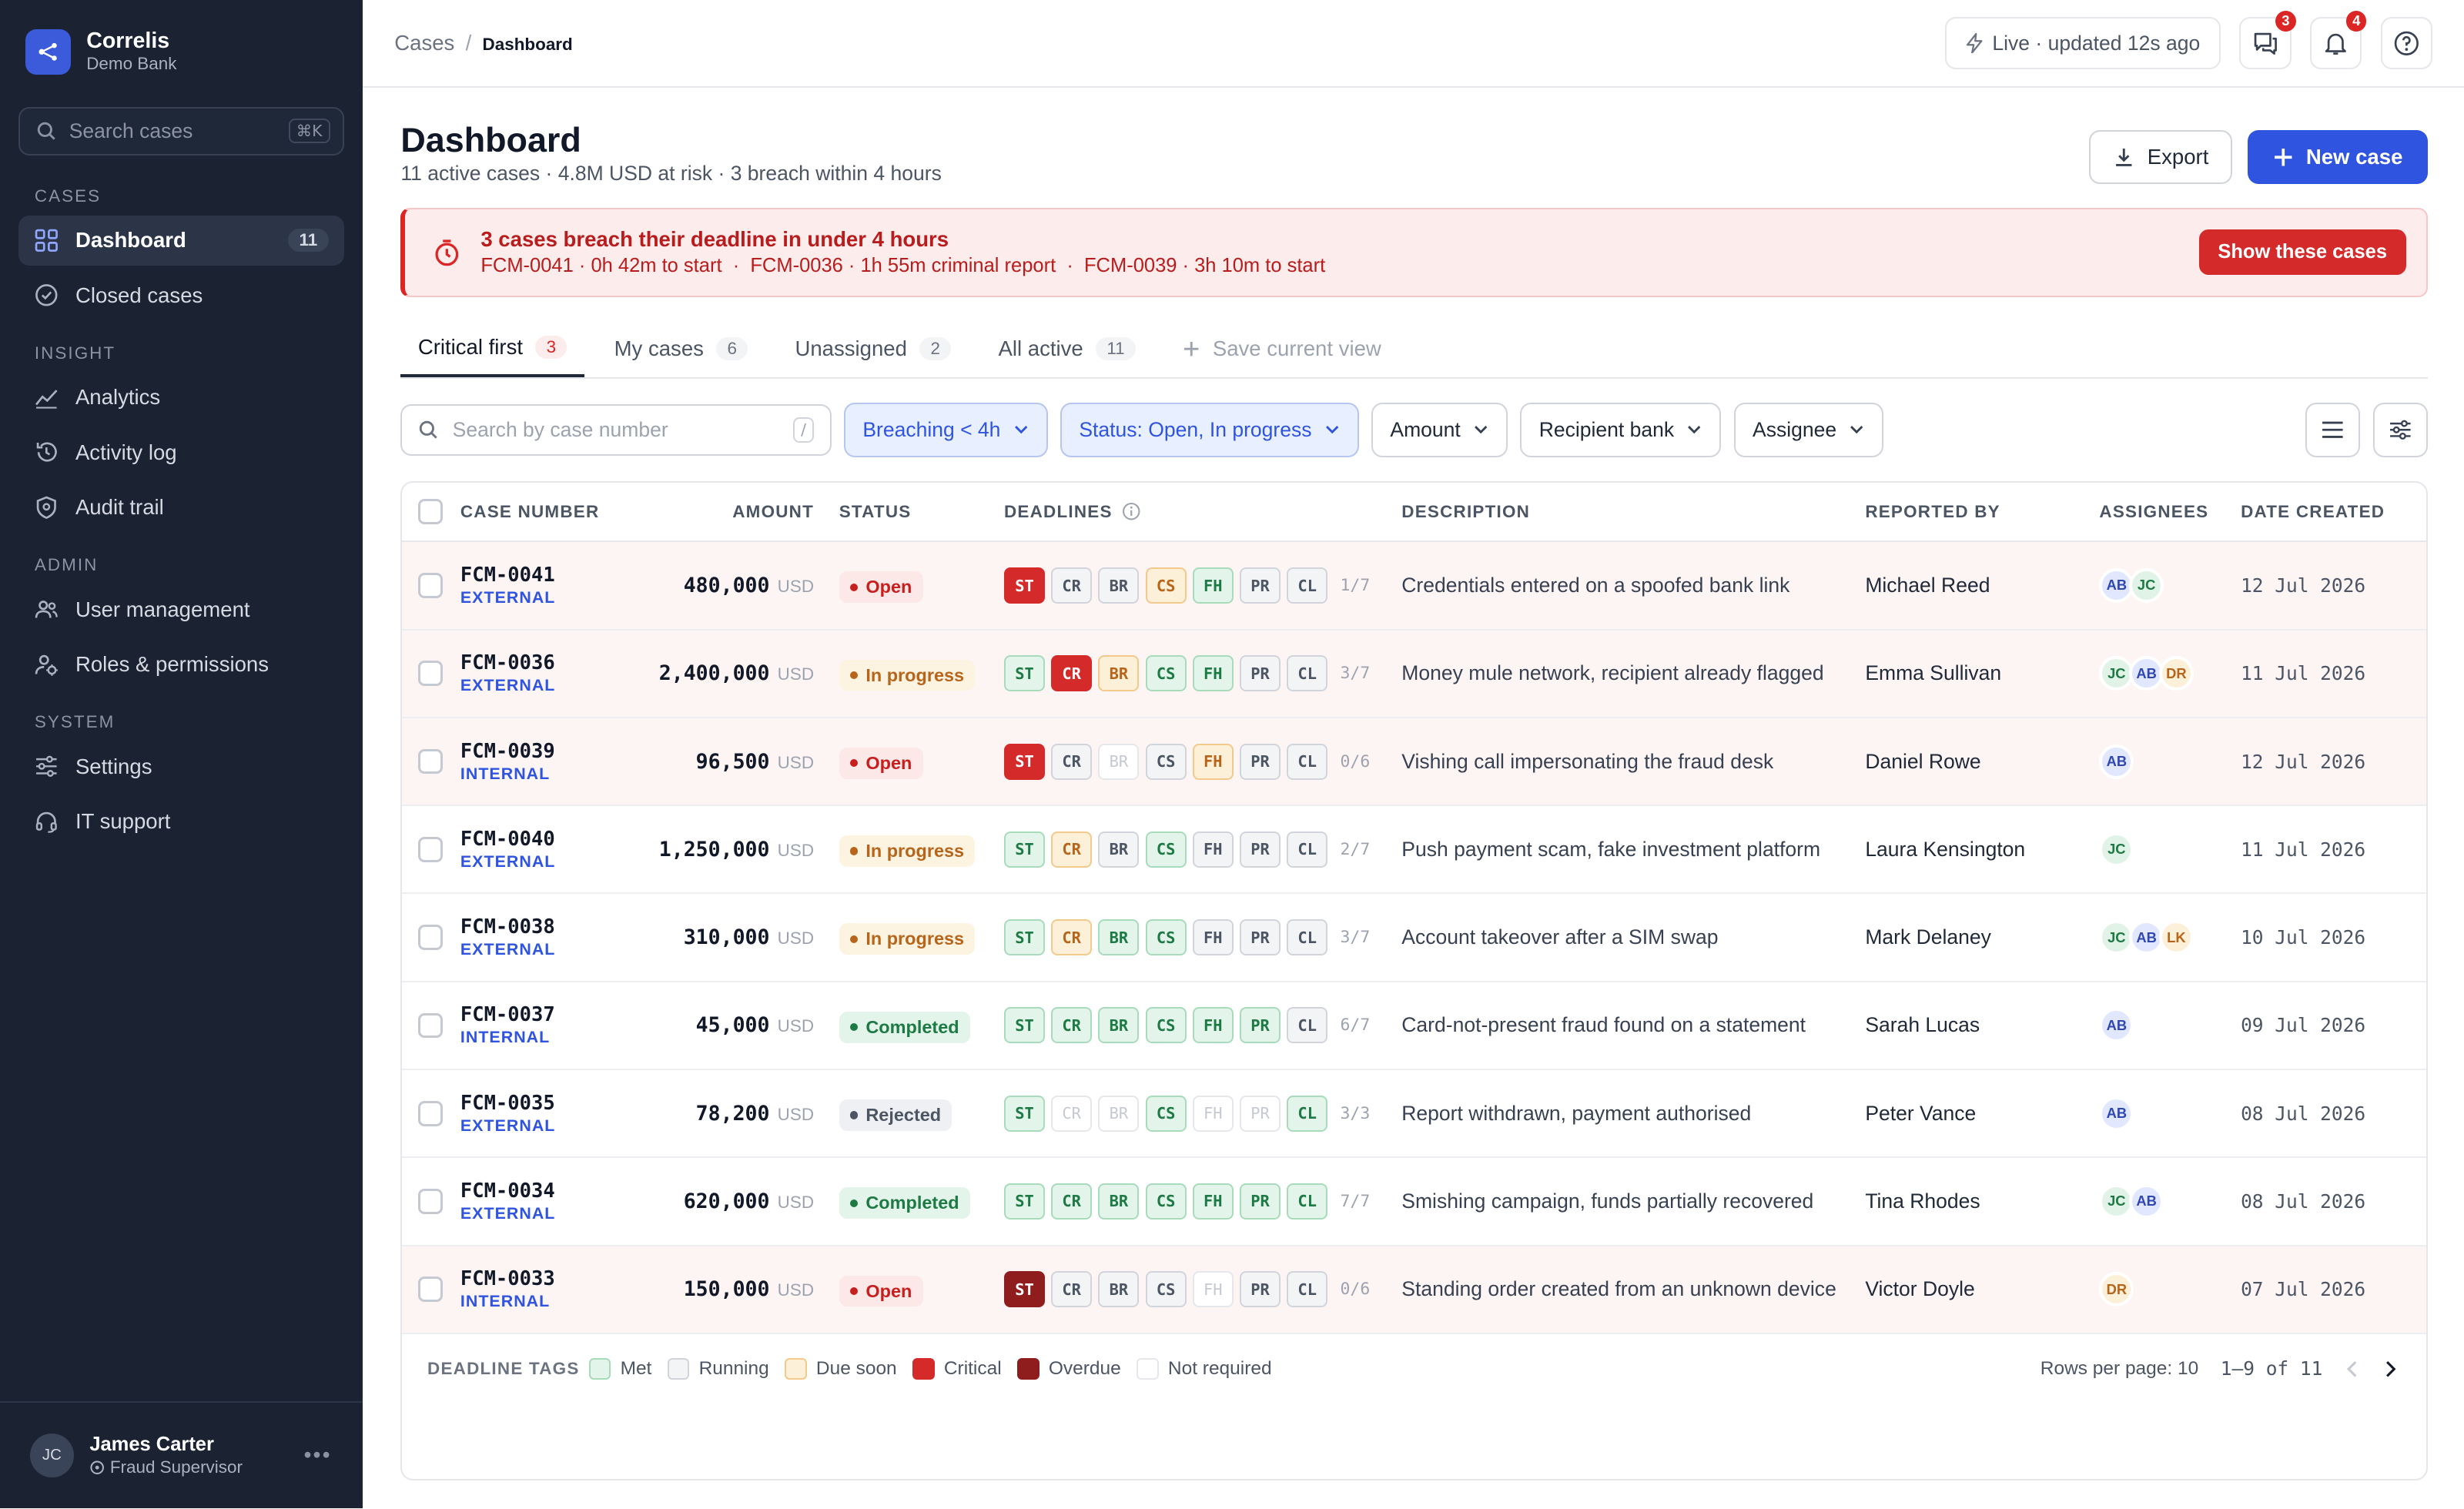  Describe the element at coordinates (945, 430) in the screenshot. I see `filter-breaching-4h: Breaching < 4h` at that location.